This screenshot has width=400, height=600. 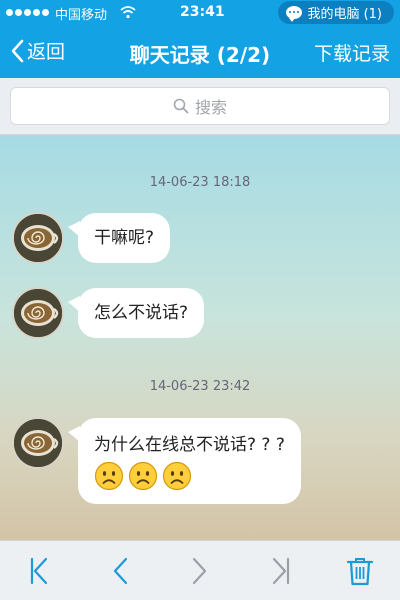 I want to click on status-time: 23:41, so click(x=202, y=12).